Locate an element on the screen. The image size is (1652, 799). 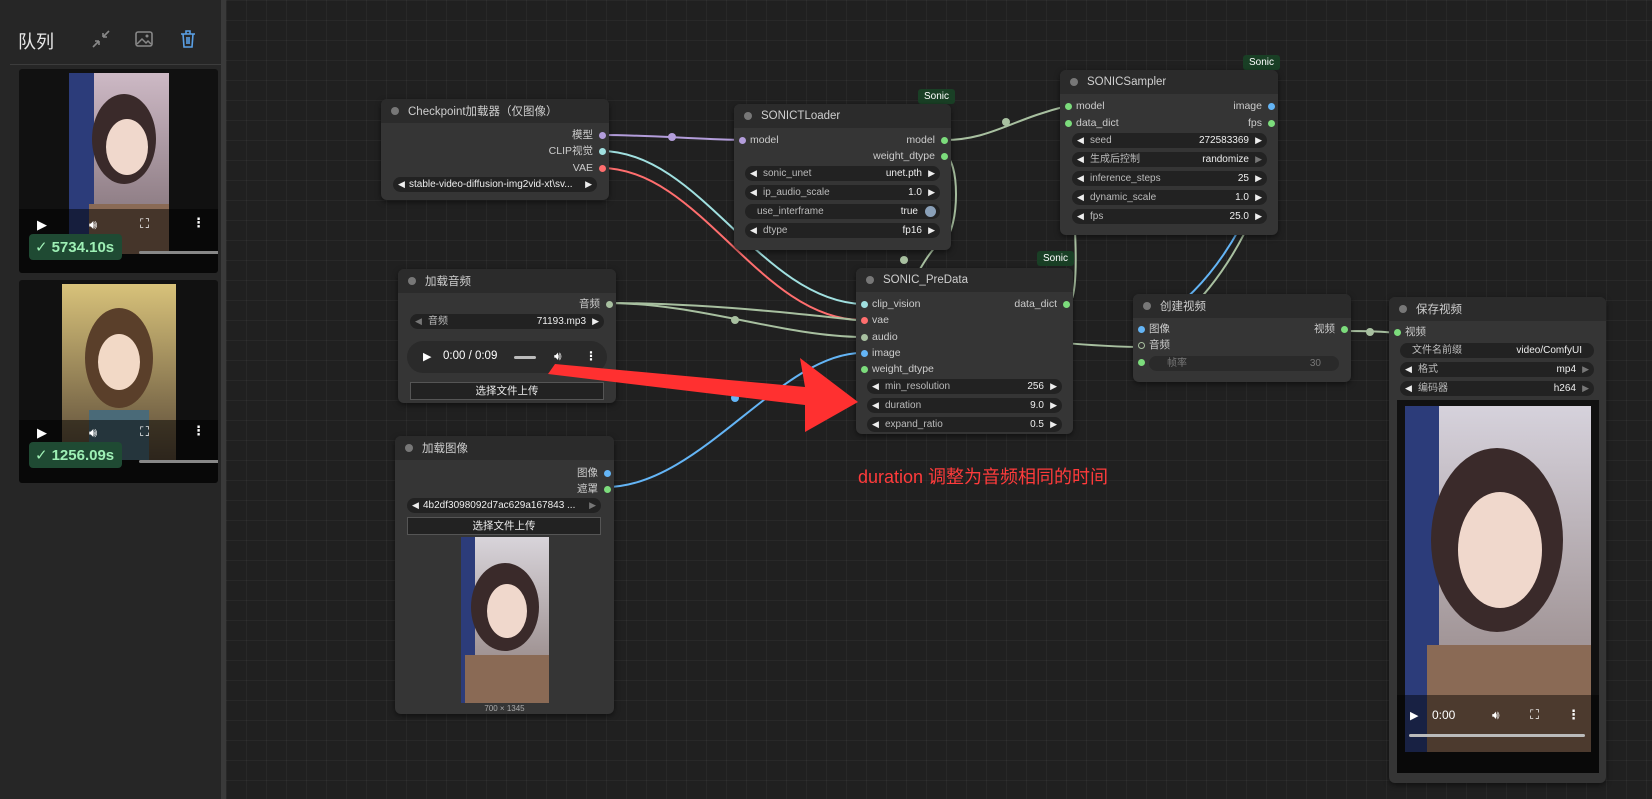
queue-item: ▶ 🔊︎ ⛶ ⋮ ✓ 5734.10s is located at coordinates (118, 171).